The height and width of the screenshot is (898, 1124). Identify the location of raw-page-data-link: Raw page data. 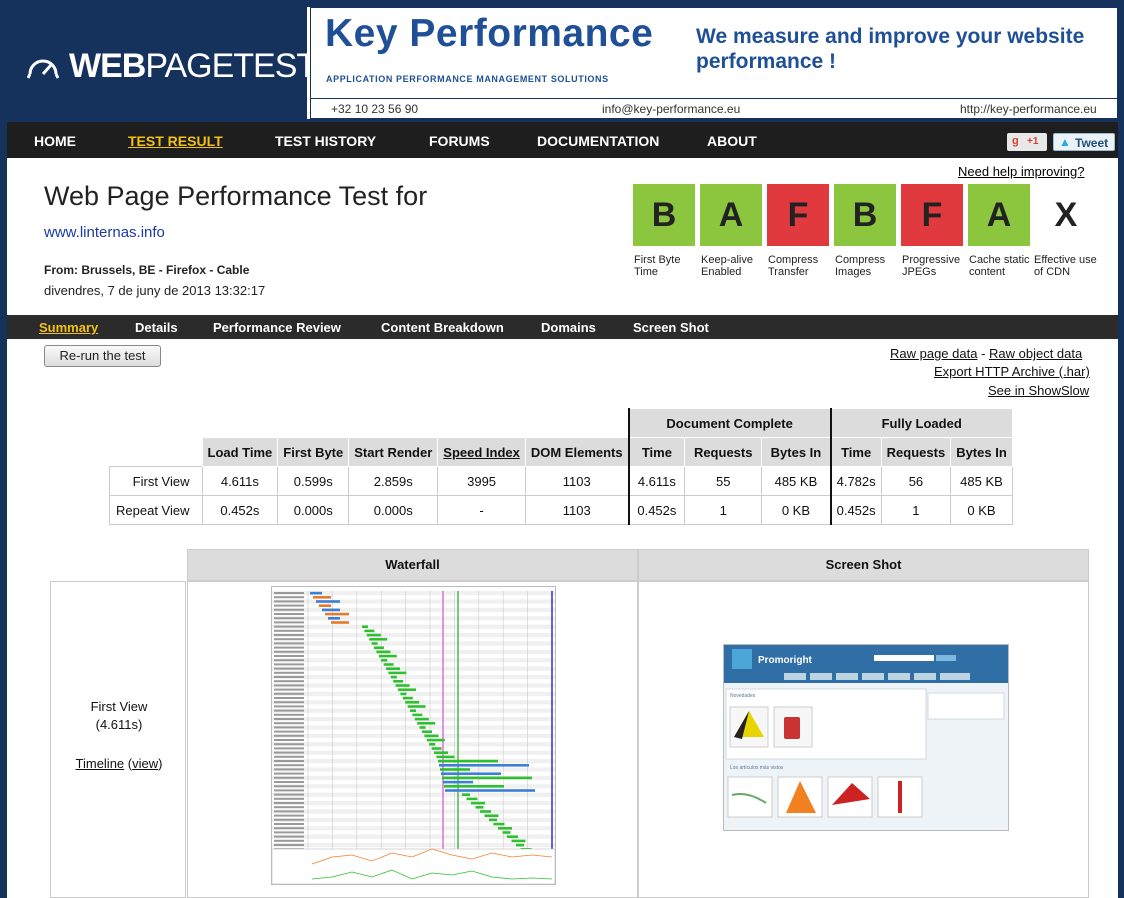
(933, 353).